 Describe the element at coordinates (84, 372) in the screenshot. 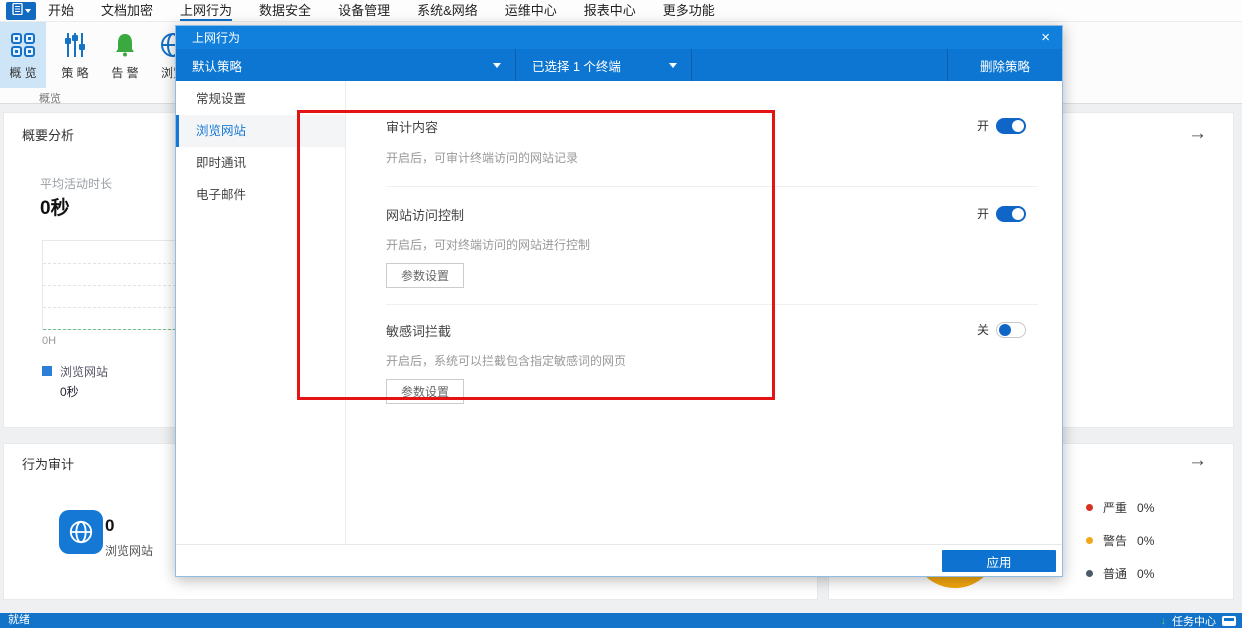

I see `legend-label: 浏览网站` at that location.